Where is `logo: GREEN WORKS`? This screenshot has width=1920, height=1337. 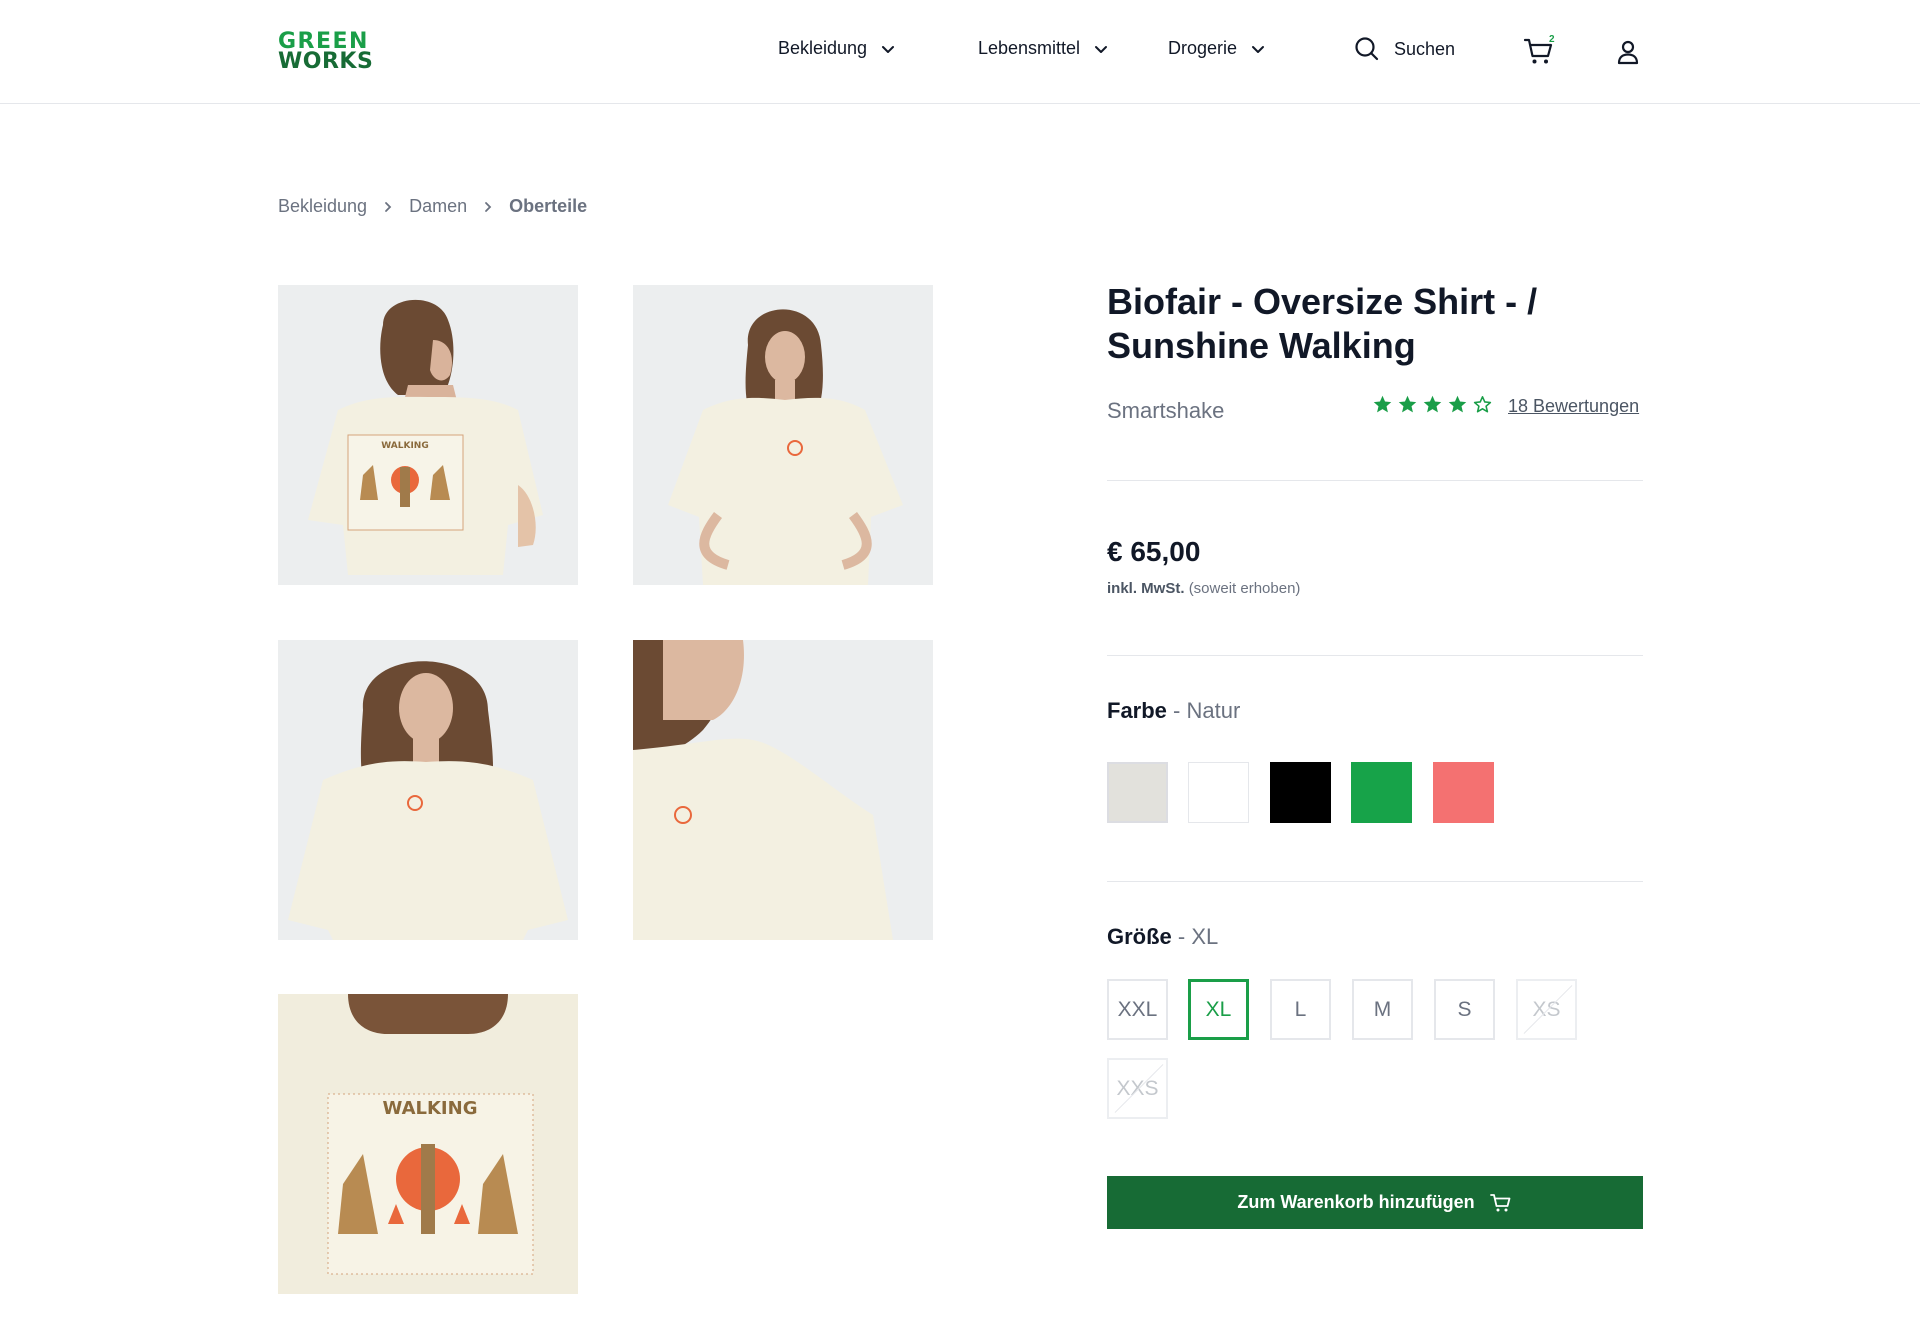
logo: GREEN WORKS is located at coordinates (326, 52).